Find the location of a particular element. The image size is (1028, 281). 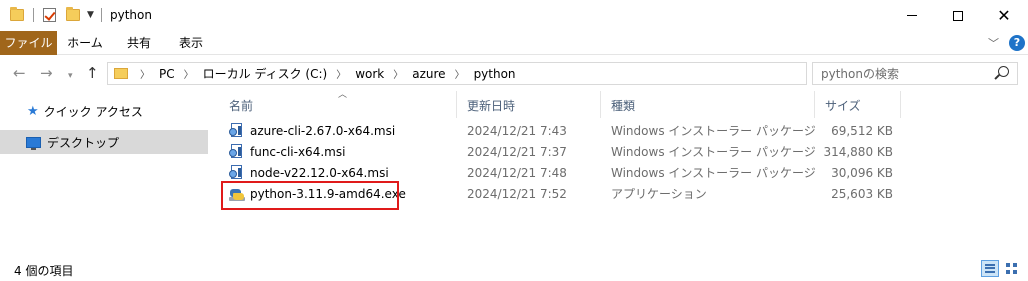

properties-check-icon is located at coordinates (49, 15).